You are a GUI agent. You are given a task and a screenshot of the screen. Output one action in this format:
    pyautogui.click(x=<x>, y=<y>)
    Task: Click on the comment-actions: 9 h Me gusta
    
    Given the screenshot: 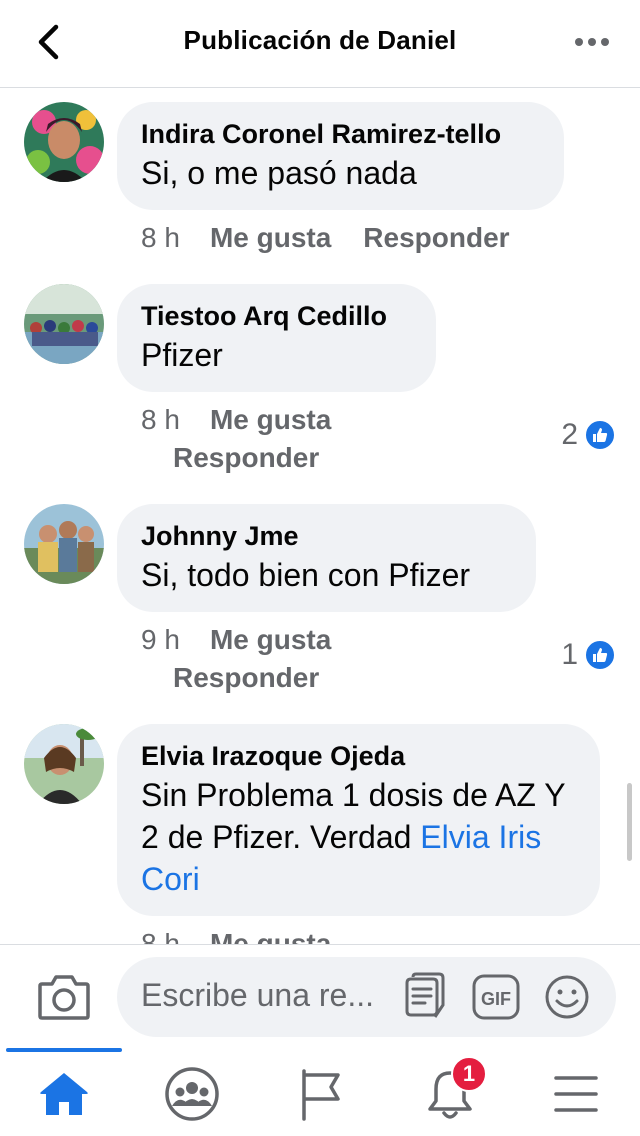 What is the action you would take?
    pyautogui.click(x=236, y=640)
    